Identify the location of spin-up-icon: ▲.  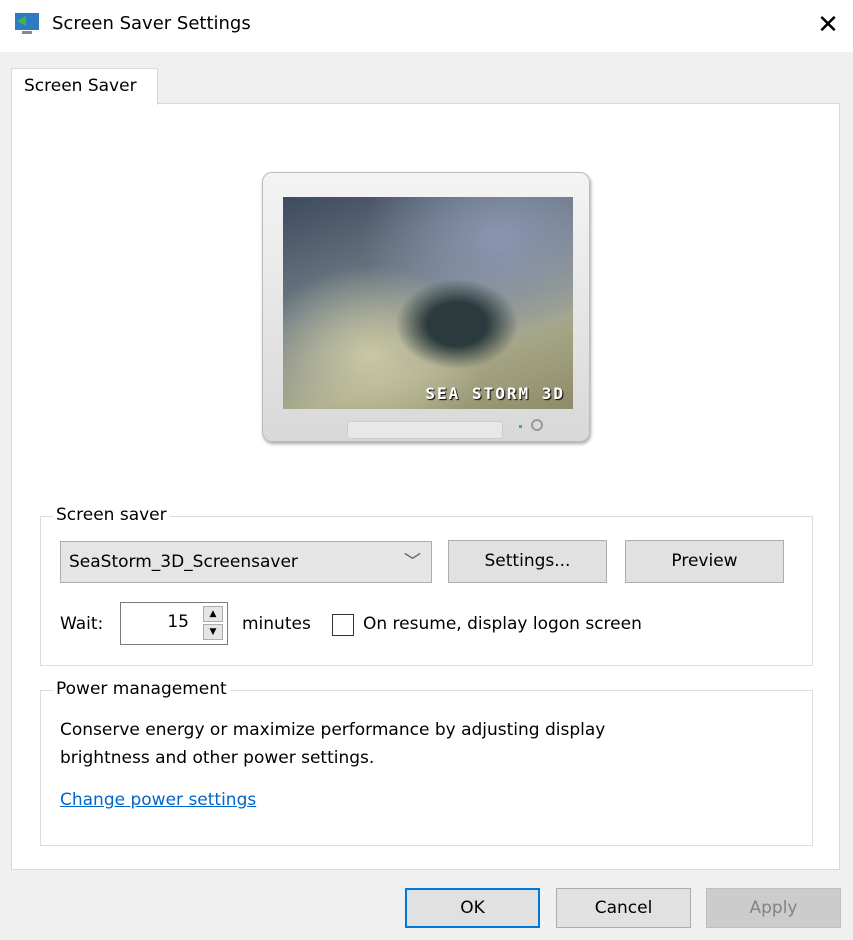
(213, 614).